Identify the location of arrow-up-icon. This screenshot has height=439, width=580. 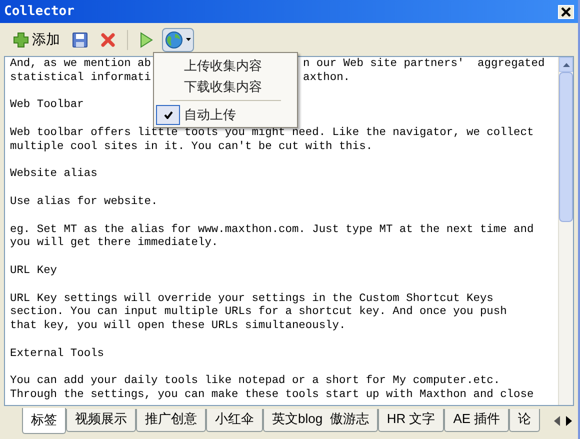
(566, 64).